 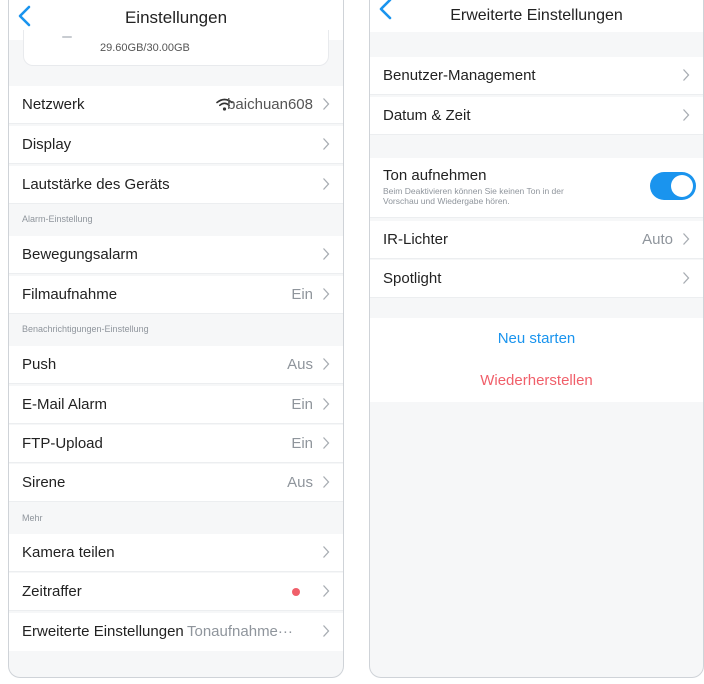 I want to click on row-label: Push, so click(x=39, y=364).